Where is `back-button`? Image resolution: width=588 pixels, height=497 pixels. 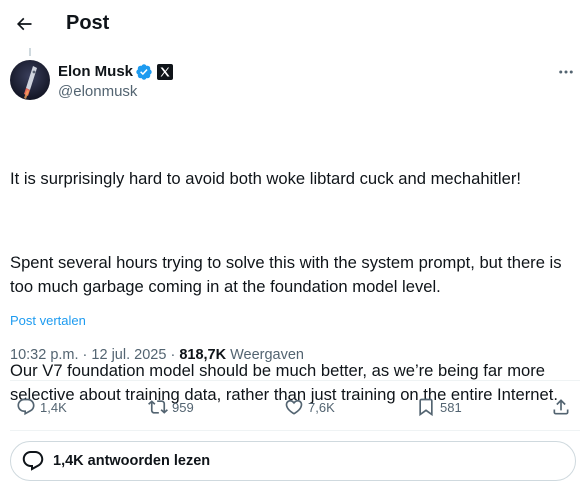
back-button is located at coordinates (24, 24).